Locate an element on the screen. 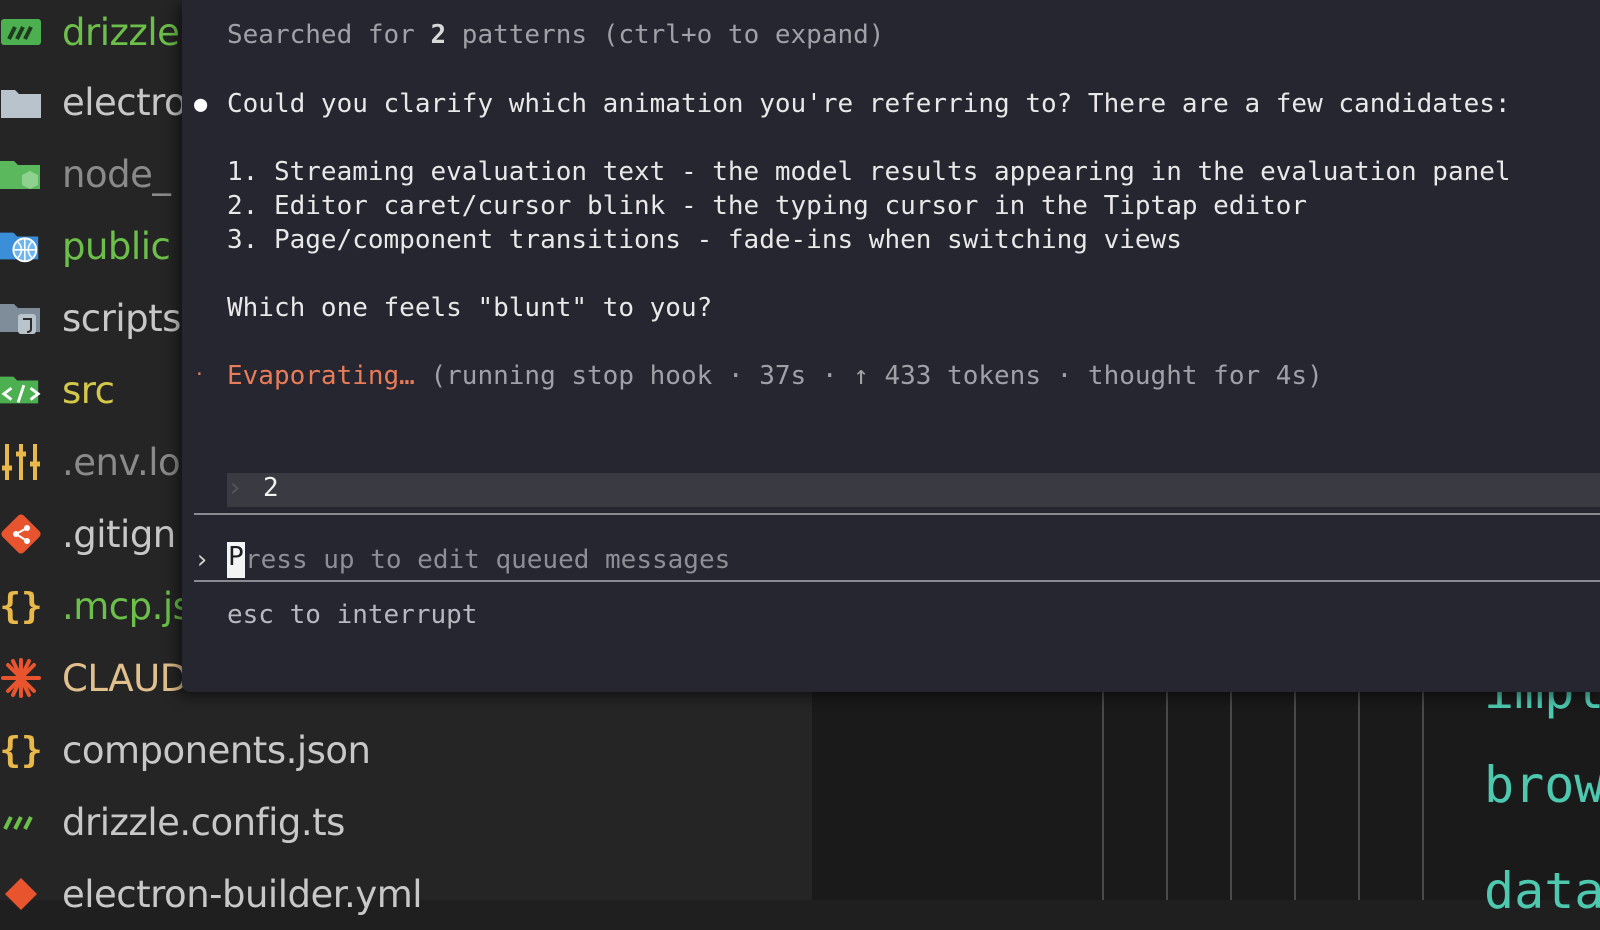 The width and height of the screenshot is (1600, 930). prompt-chevron-icon: › is located at coordinates (202, 560).